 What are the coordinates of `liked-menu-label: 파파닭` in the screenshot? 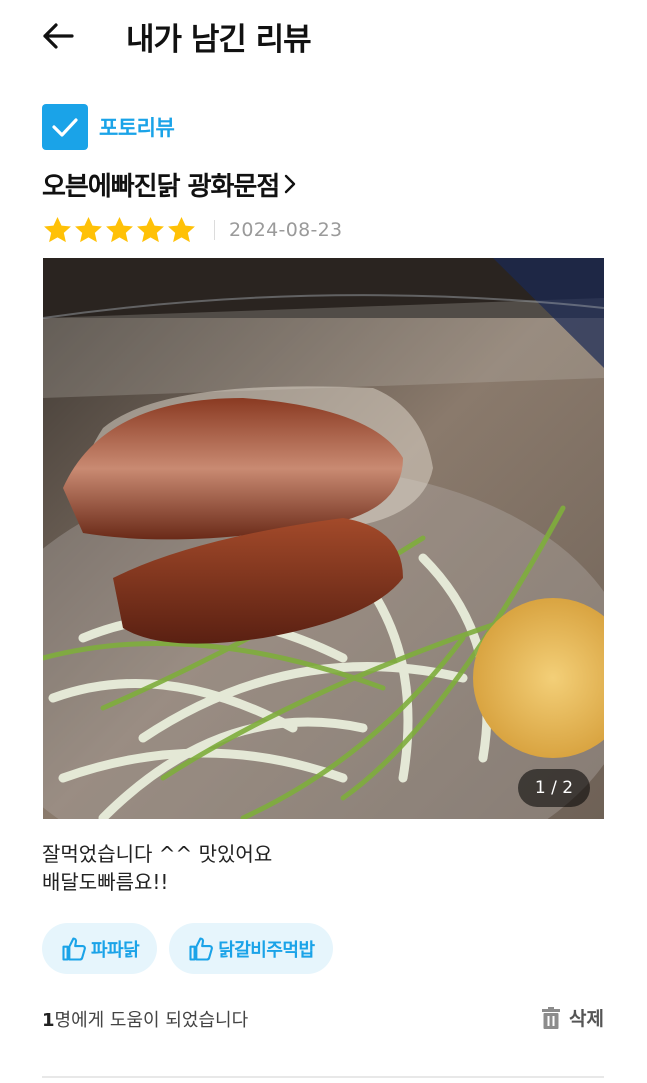 It's located at (115, 950).